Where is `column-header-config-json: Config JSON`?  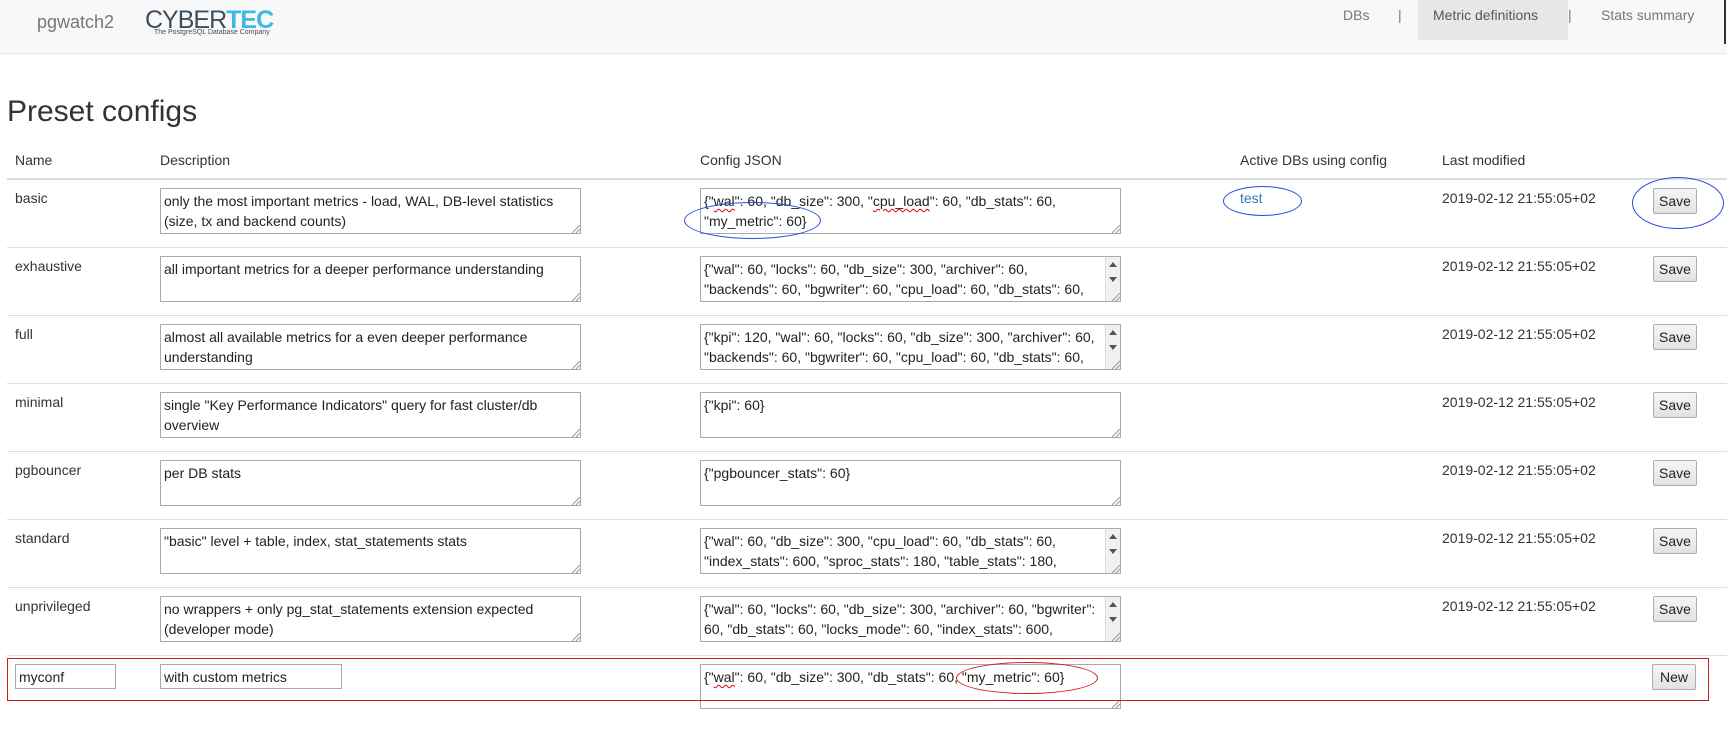
column-header-config-json: Config JSON is located at coordinates (741, 160).